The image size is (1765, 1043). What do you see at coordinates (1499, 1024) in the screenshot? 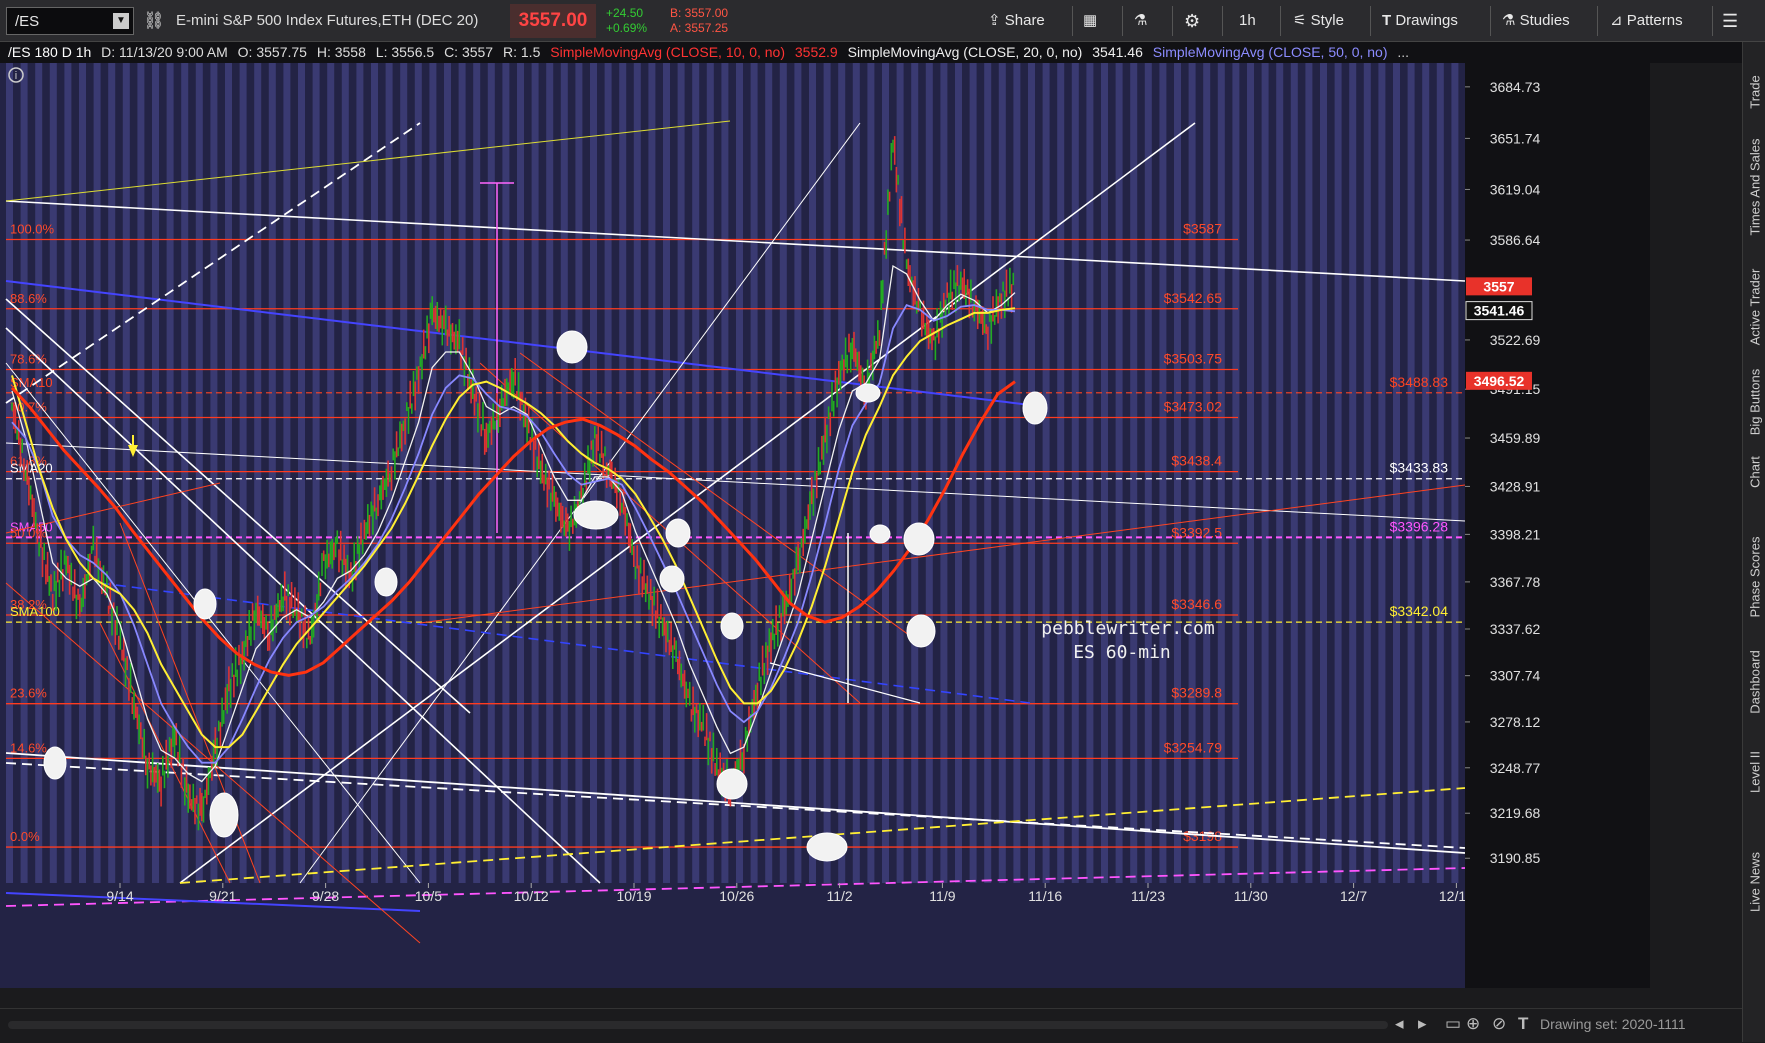
I see `zoom-icon: ⊘` at bounding box center [1499, 1024].